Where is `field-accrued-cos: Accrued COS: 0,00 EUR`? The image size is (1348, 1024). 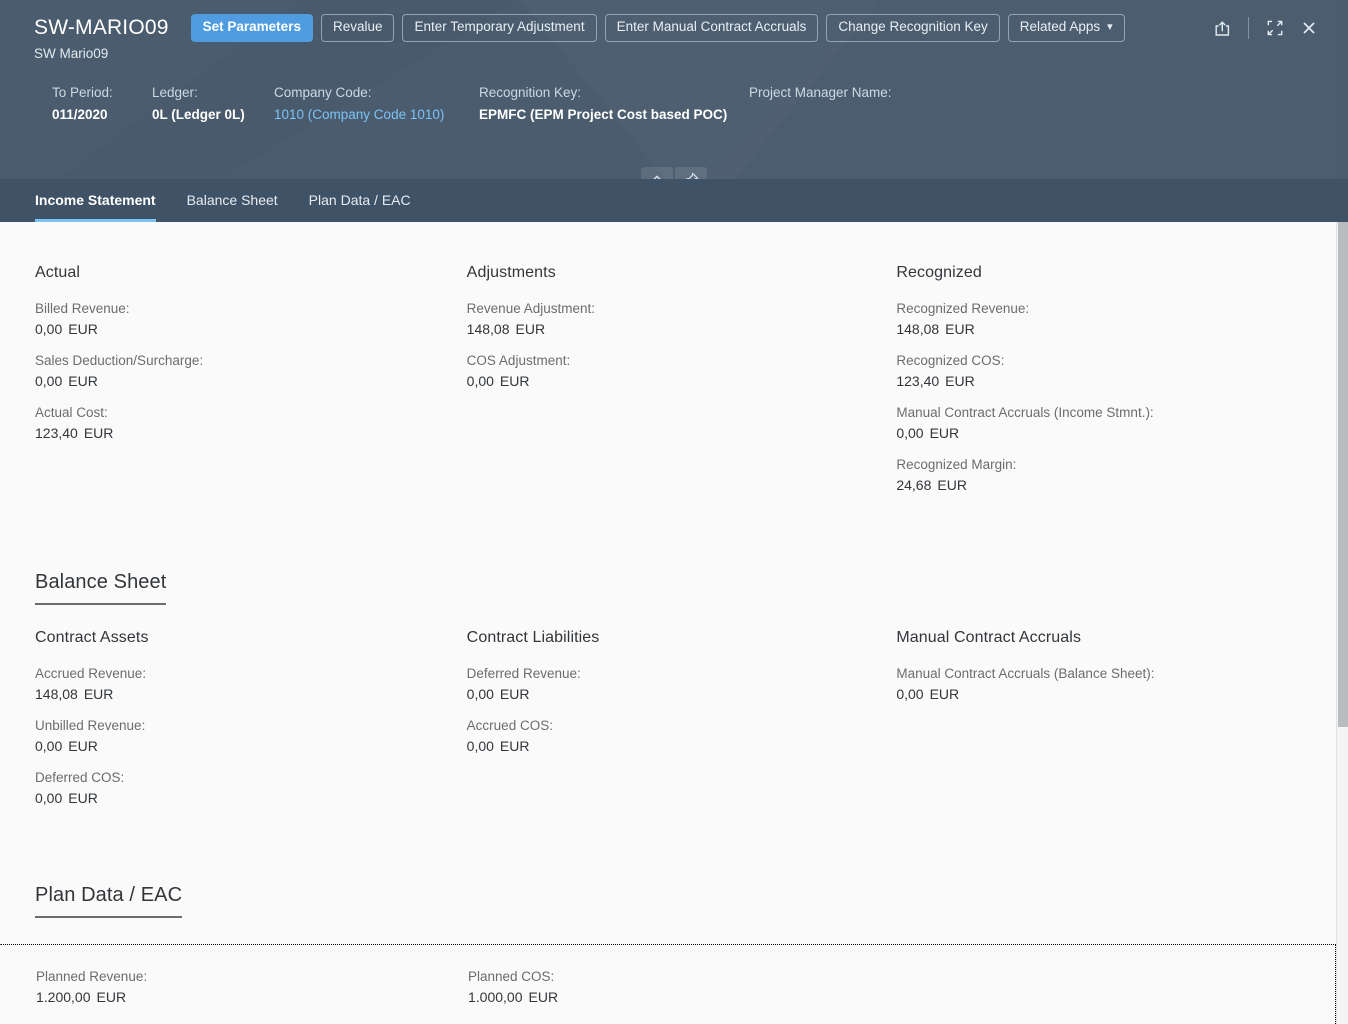
field-accrued-cos: Accrued COS: 0,00 EUR is located at coordinates (682, 736).